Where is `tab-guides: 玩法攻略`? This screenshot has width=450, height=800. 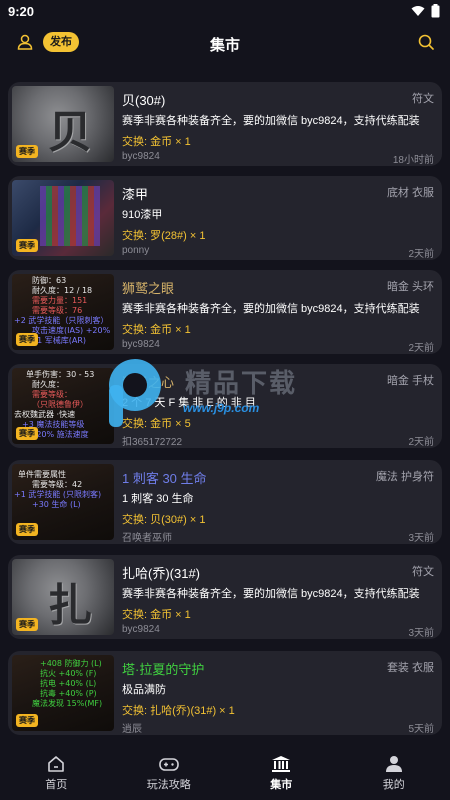
tab-guides: 玩法攻略 is located at coordinates (169, 773).